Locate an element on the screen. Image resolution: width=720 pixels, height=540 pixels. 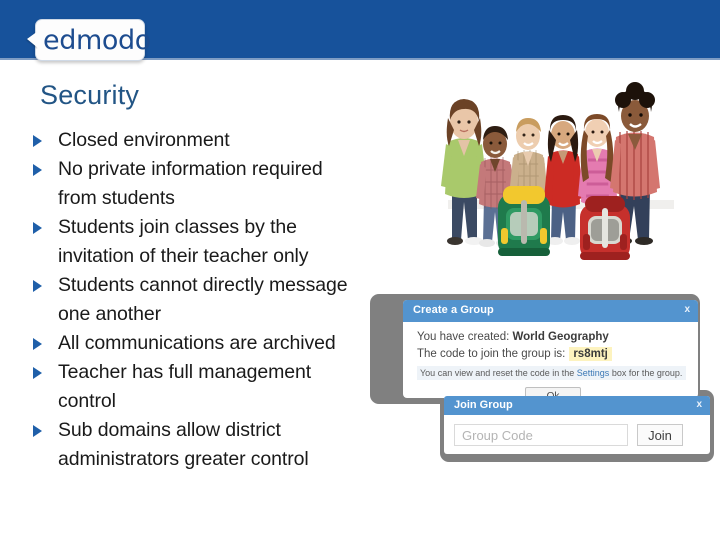
bullet-line: invitation of their teacher only is located at coordinates (183, 256).